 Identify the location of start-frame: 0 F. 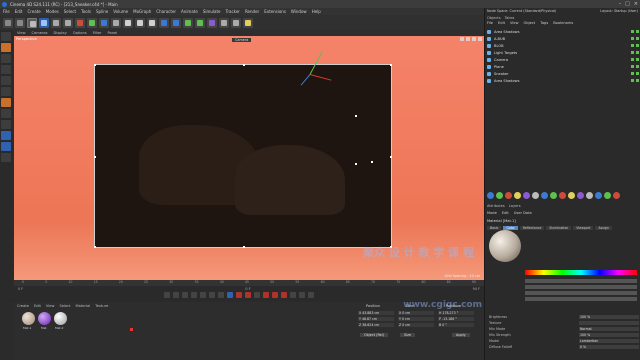
(20, 289).